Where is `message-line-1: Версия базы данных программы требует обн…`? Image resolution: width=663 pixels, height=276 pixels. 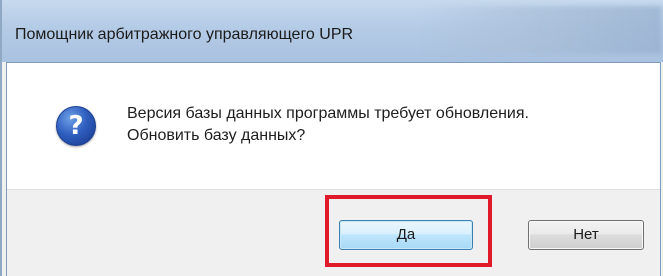
message-line-1: Версия базы данных программы требует обн… is located at coordinates (328, 113).